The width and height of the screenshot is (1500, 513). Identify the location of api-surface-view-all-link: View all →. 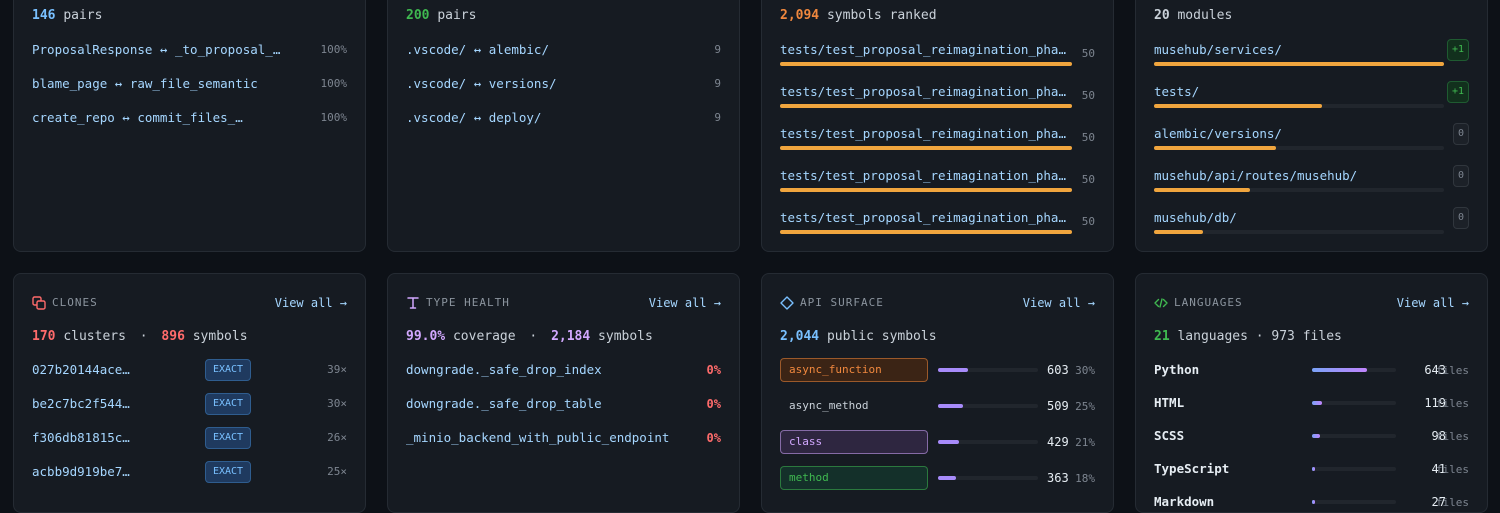
(1059, 303).